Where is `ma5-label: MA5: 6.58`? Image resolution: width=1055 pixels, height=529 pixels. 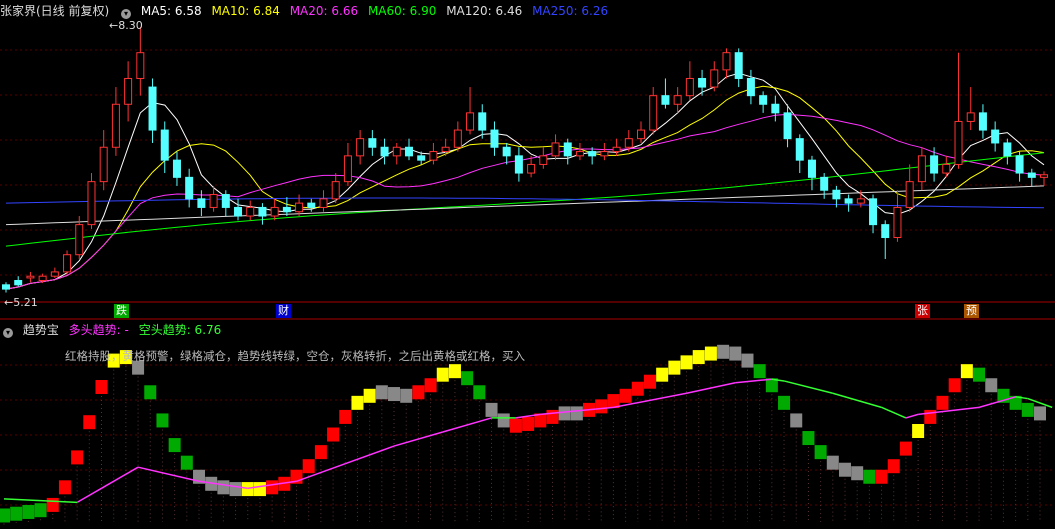
ma5-label: MA5: 6.58 is located at coordinates (171, 11).